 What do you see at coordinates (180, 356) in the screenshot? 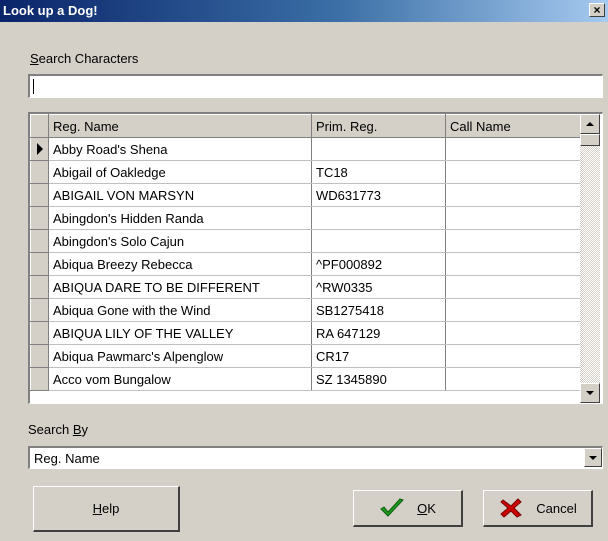
I see `cell-reg-name: Abiqua Pawmarc's Alpenglow` at bounding box center [180, 356].